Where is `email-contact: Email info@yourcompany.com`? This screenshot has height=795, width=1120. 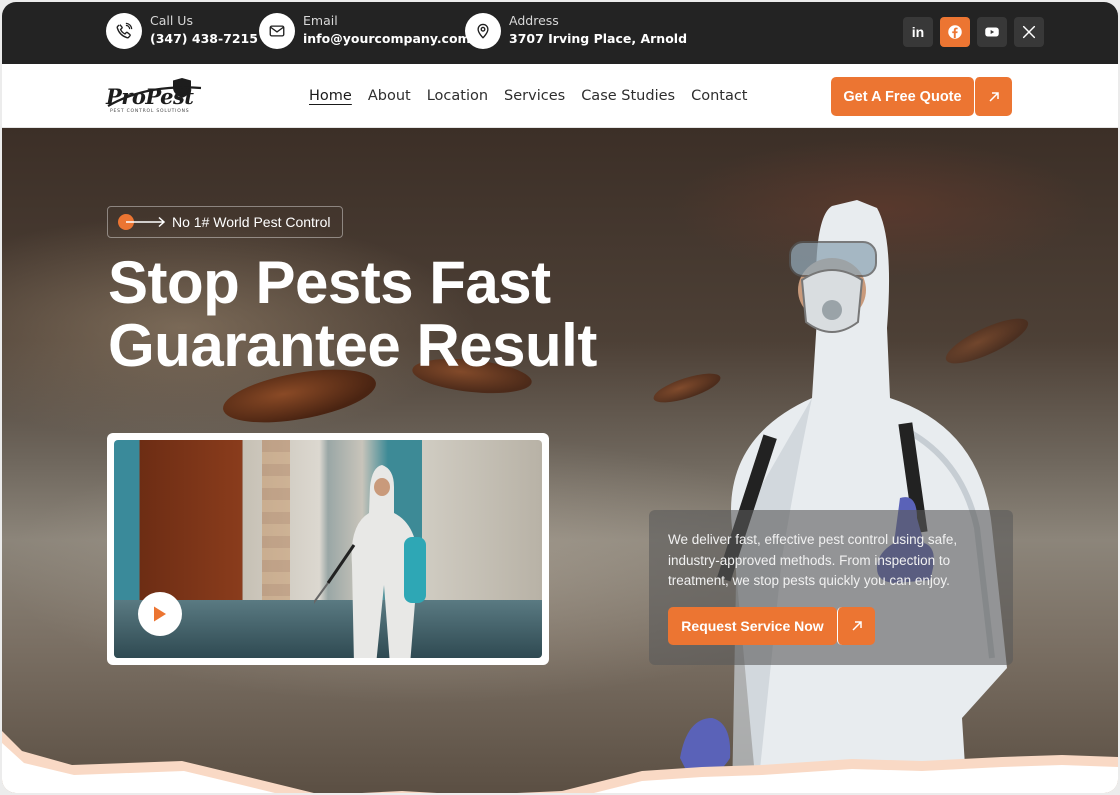
email-contact: Email info@yourcompany.com is located at coordinates (365, 31).